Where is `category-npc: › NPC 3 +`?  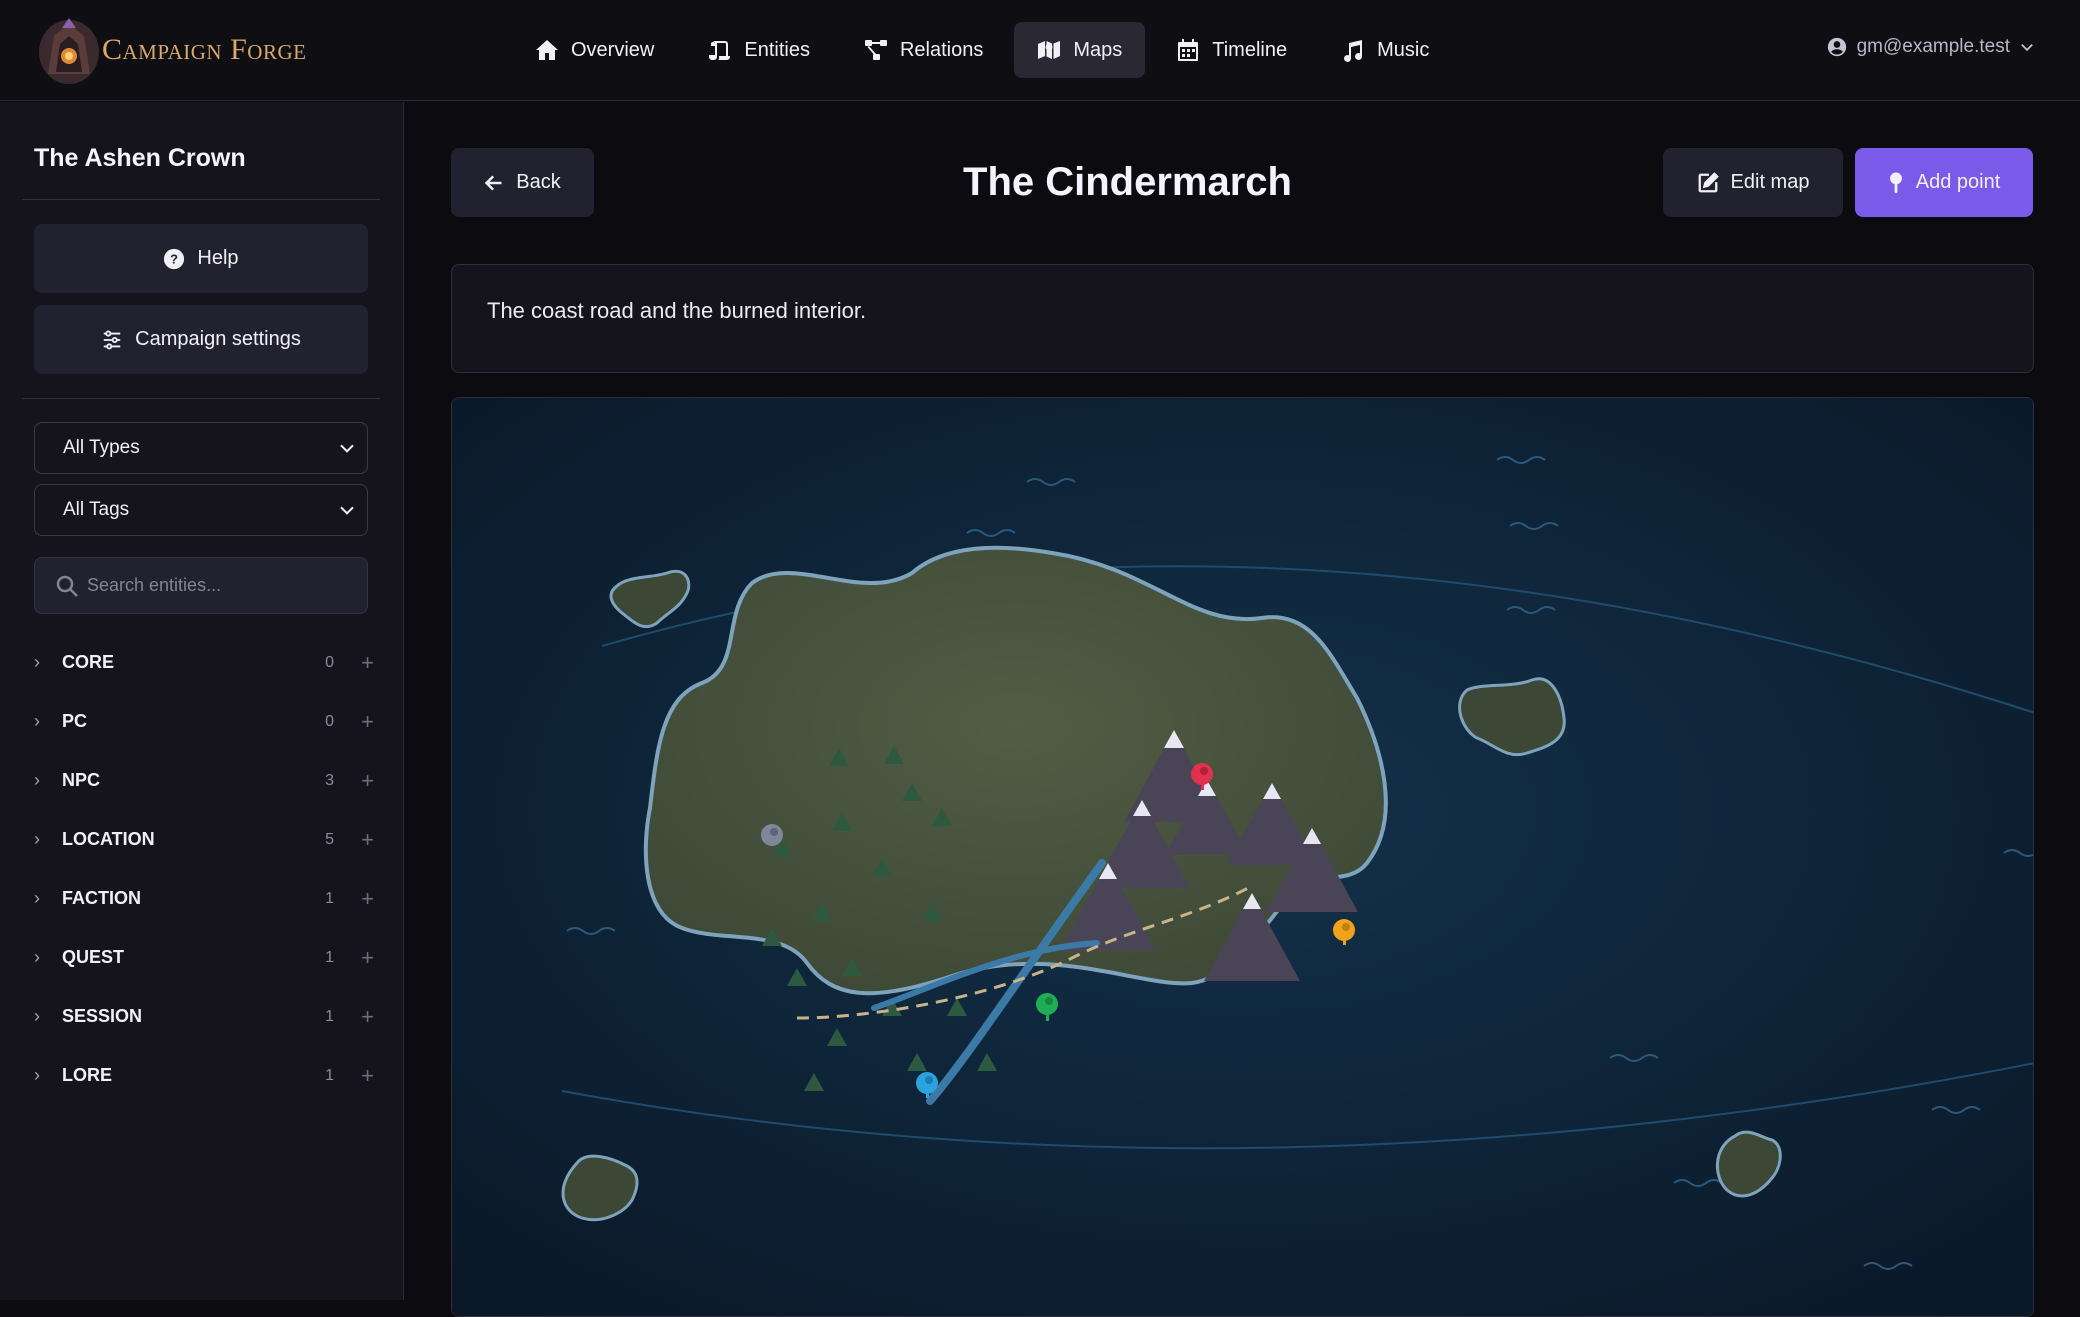 category-npc: › NPC 3 + is located at coordinates (204, 780).